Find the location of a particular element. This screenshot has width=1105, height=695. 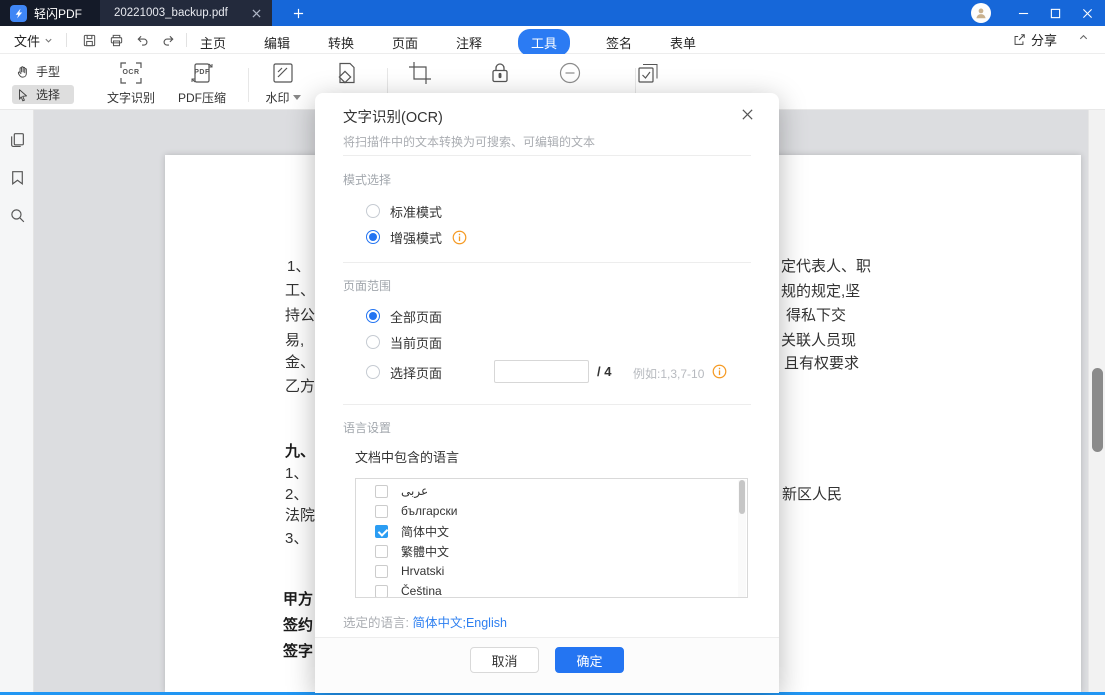

doc-text: 签约 is located at coordinates (298, 625).